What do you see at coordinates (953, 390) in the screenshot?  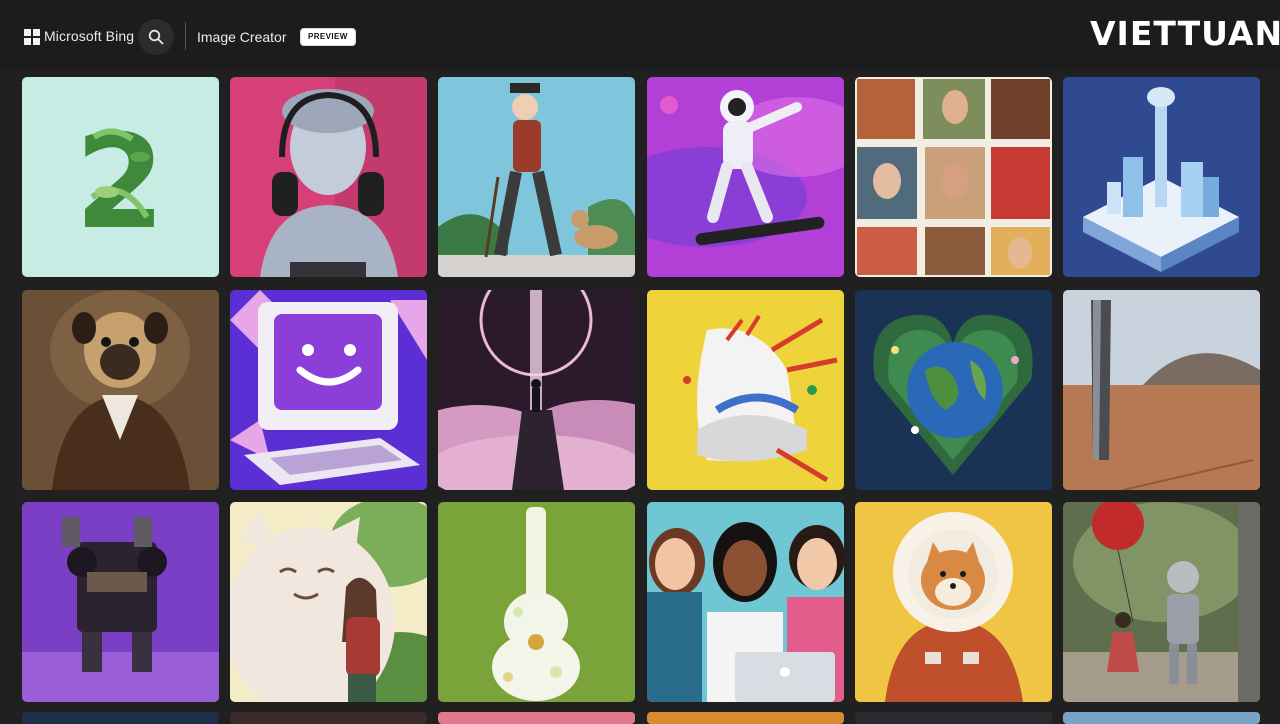 I see `gallery-image-earth-in-flower-heart` at bounding box center [953, 390].